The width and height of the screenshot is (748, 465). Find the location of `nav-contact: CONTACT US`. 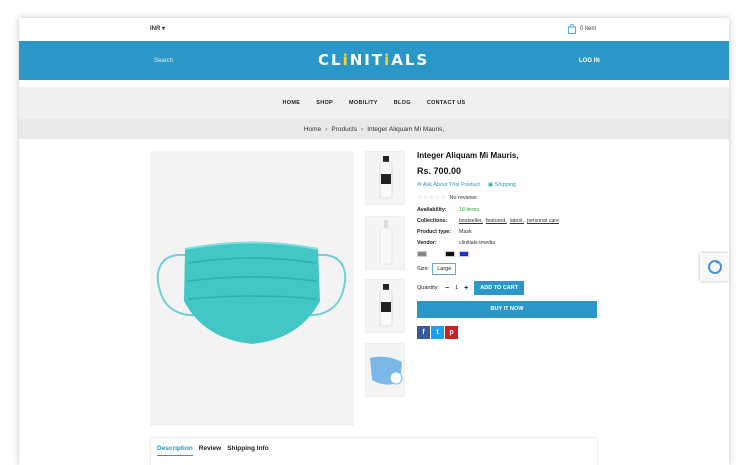

nav-contact: CONTACT US is located at coordinates (446, 103).